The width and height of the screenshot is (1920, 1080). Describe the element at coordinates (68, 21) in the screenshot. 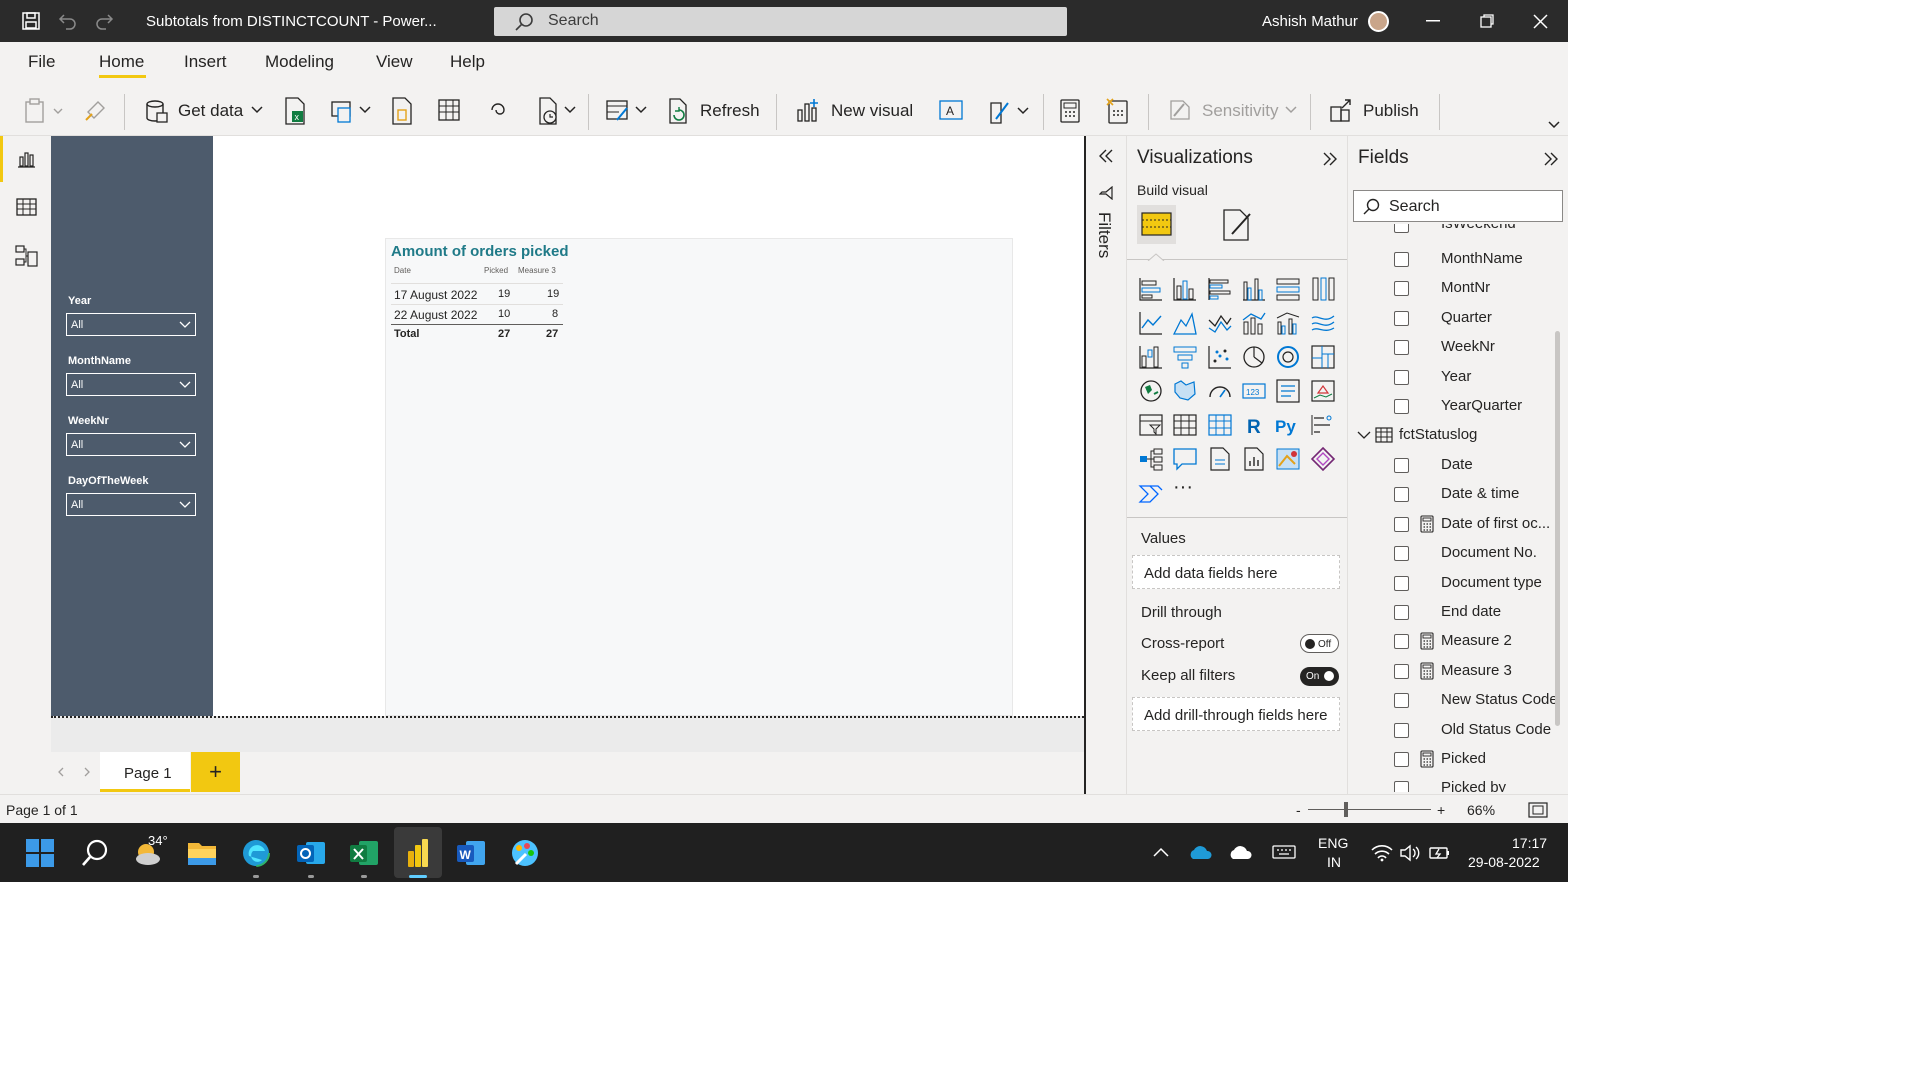

I see `undo-icon` at that location.